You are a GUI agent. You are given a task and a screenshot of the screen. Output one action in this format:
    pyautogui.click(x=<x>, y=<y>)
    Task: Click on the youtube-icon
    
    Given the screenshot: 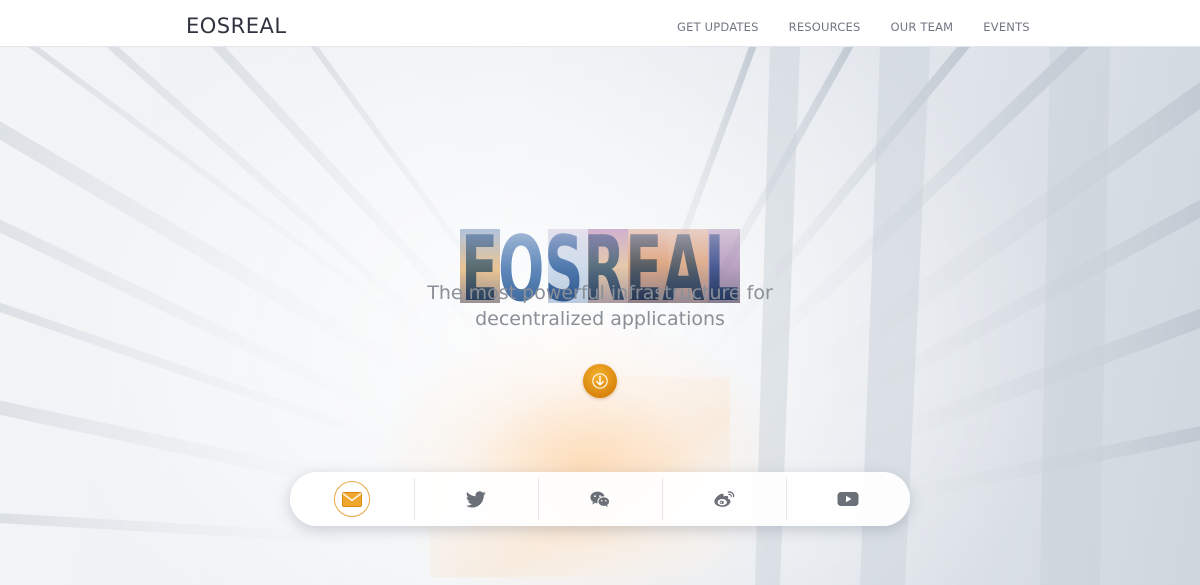 What is the action you would take?
    pyautogui.click(x=848, y=499)
    